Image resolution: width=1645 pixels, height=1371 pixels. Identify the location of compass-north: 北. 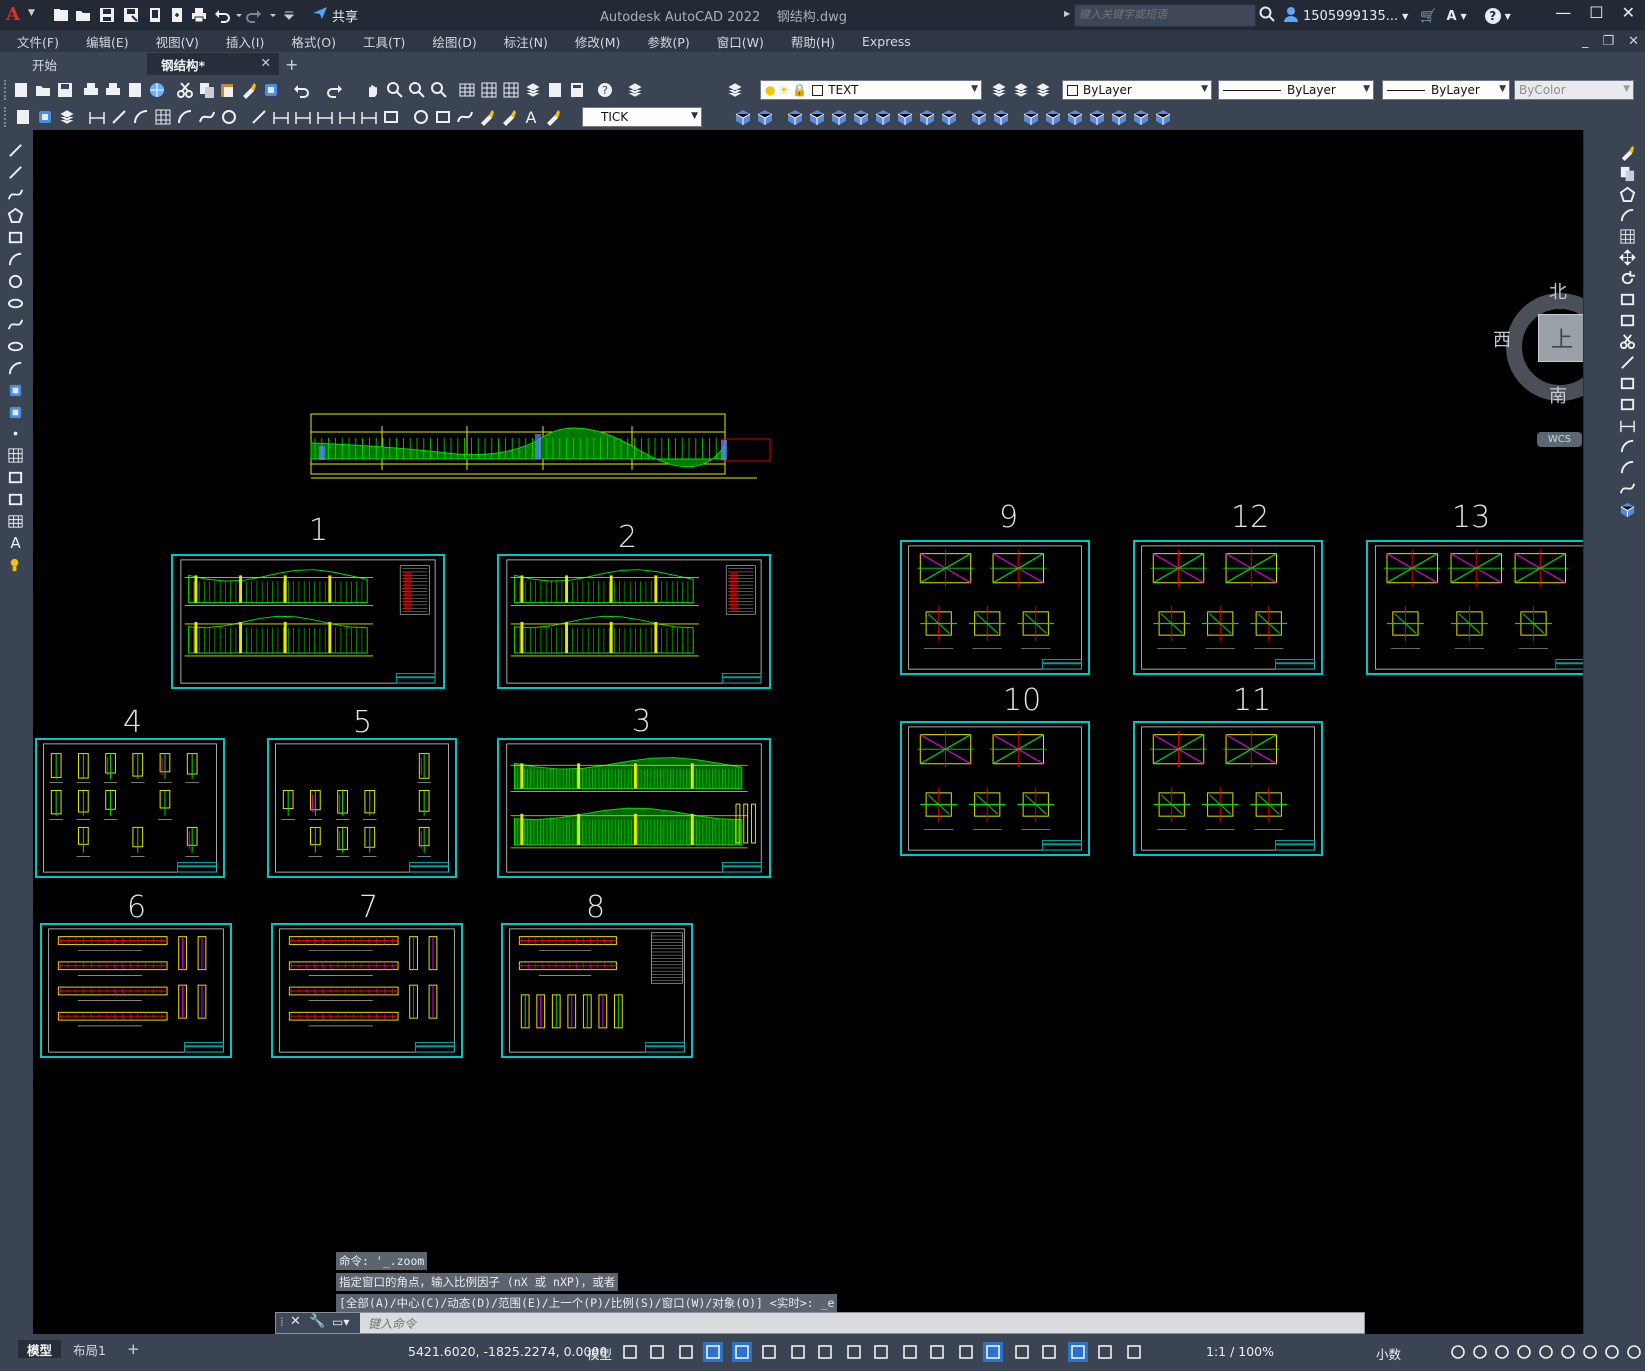
(1558, 291).